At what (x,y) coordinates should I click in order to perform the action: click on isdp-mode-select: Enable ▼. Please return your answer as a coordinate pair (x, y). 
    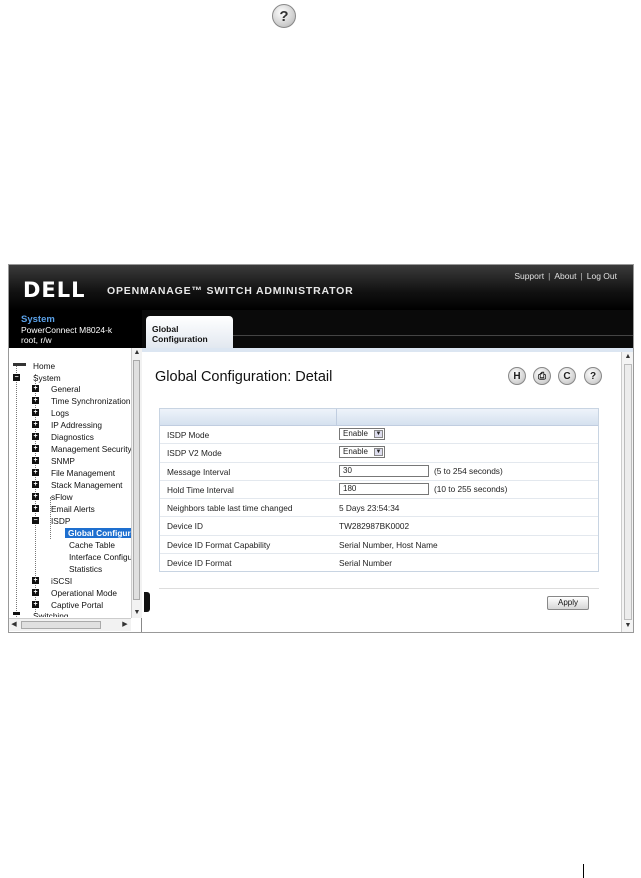
    Looking at the image, I should click on (362, 434).